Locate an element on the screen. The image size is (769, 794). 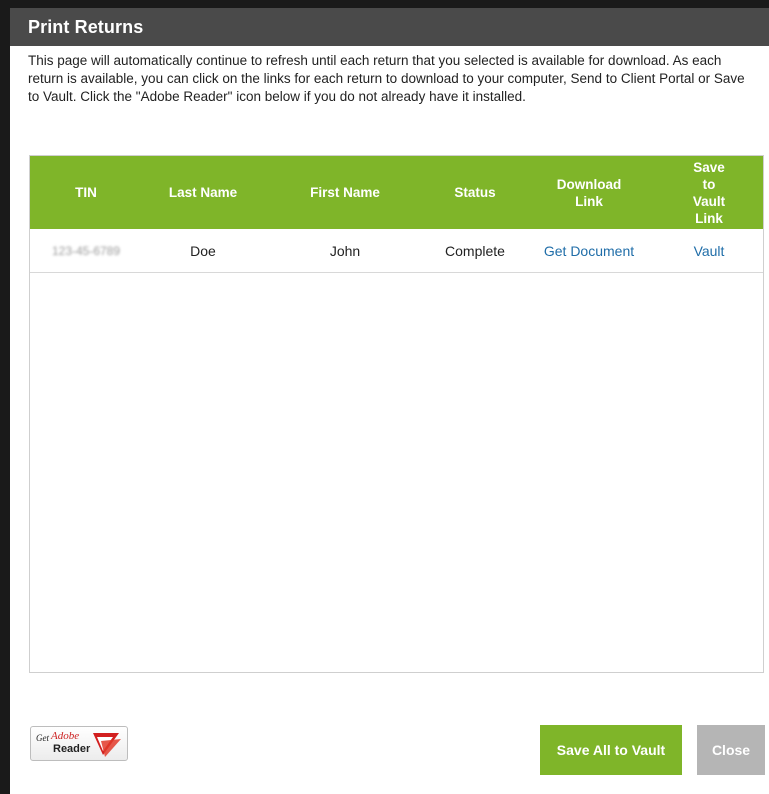
get-adobe-reader-button: Get Adobe Reader is located at coordinates (79, 743).